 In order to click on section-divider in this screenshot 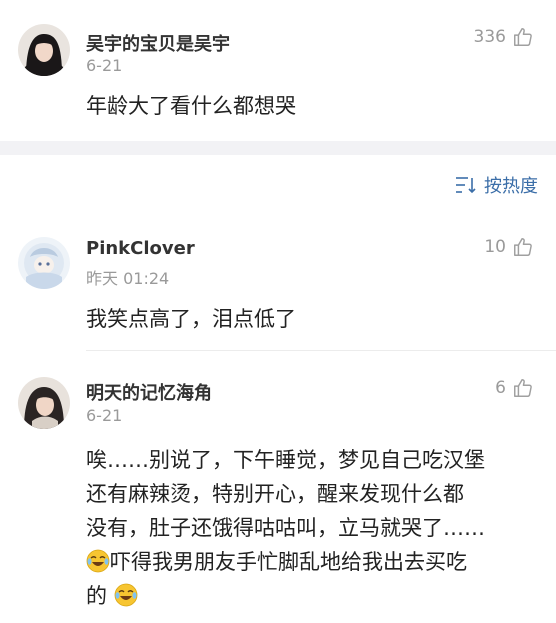, I will do `click(278, 148)`.